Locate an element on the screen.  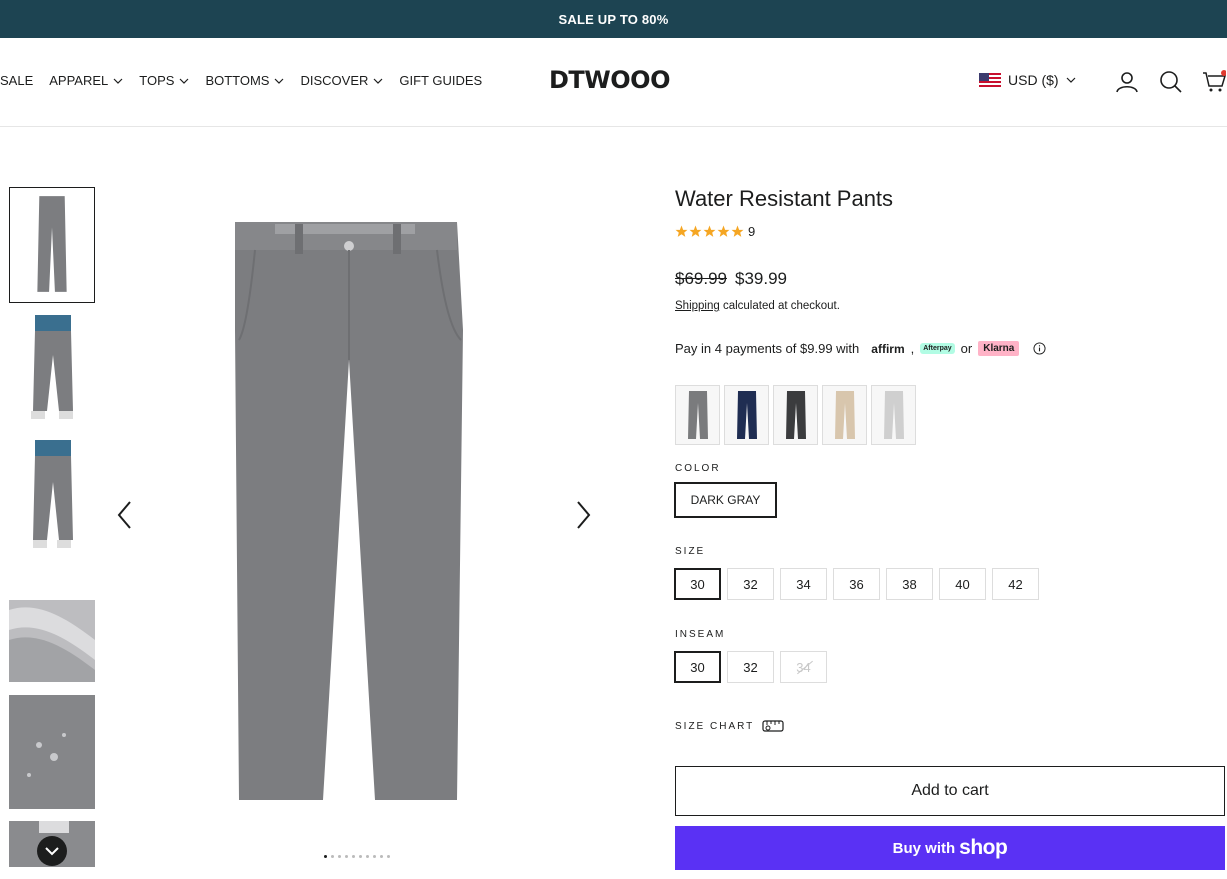
size-option-42: 42 is located at coordinates (1015, 584).